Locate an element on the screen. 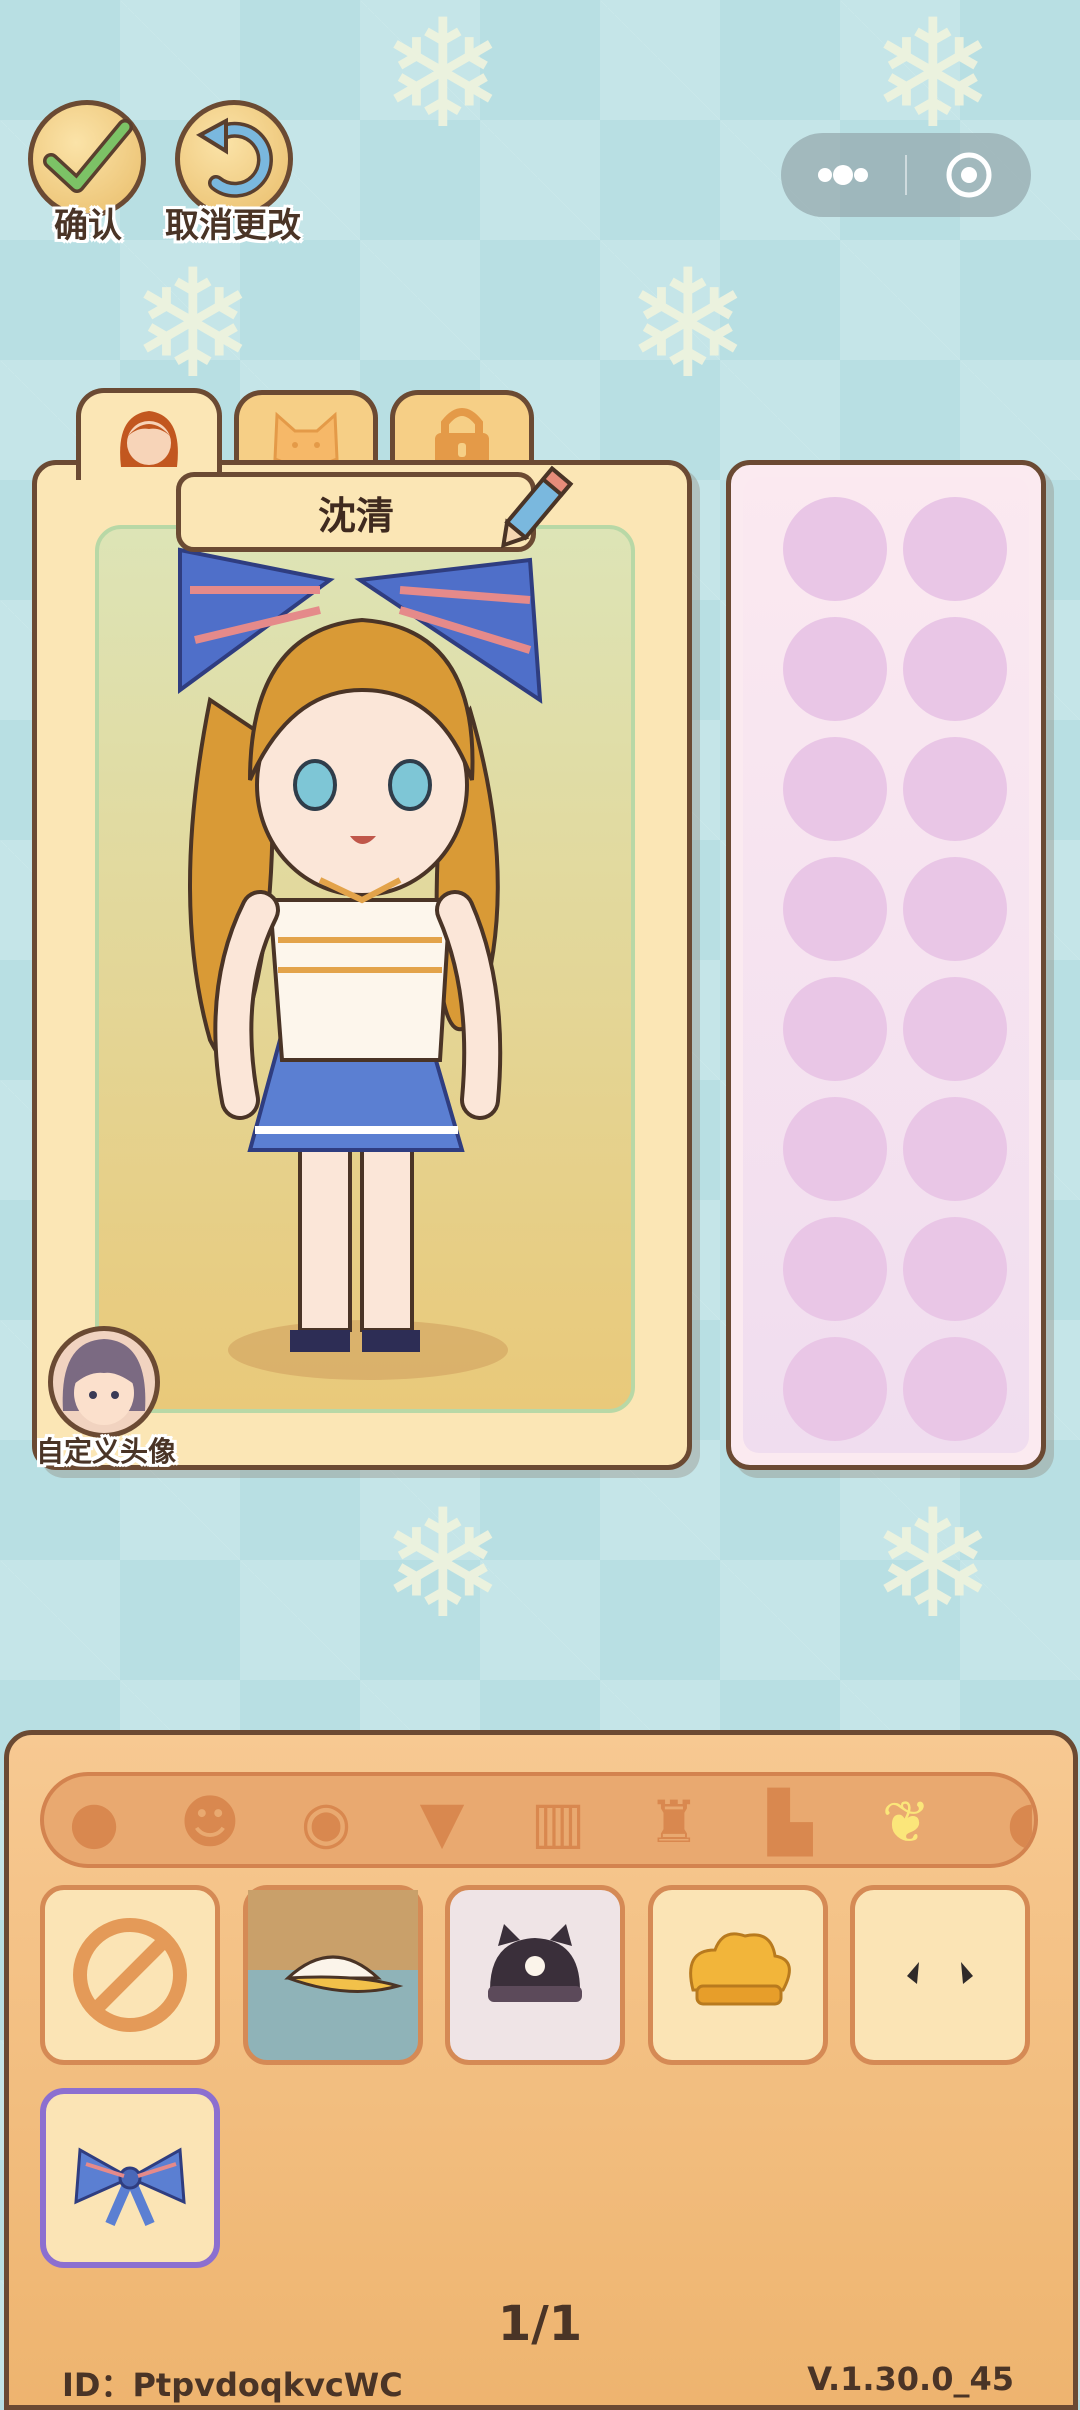 This screenshot has width=1080, height=2410. category-eye-icon: ◉ is located at coordinates (326, 1822).